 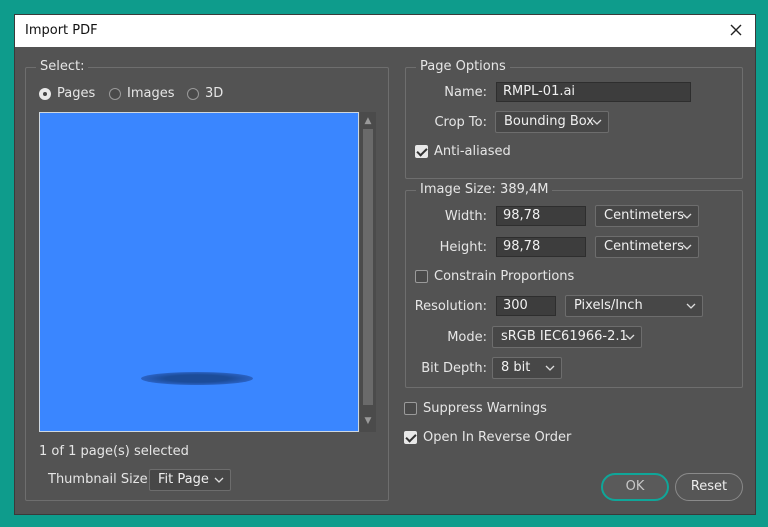 What do you see at coordinates (183, 479) in the screenshot?
I see `thumbnail-size-value: Fit Page` at bounding box center [183, 479].